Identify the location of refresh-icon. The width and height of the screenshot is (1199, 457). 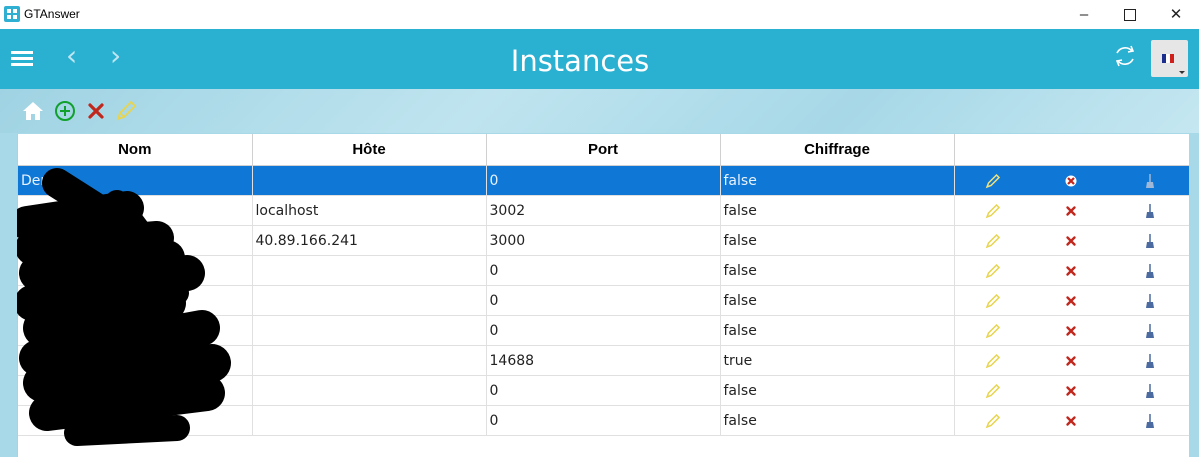
(1125, 56).